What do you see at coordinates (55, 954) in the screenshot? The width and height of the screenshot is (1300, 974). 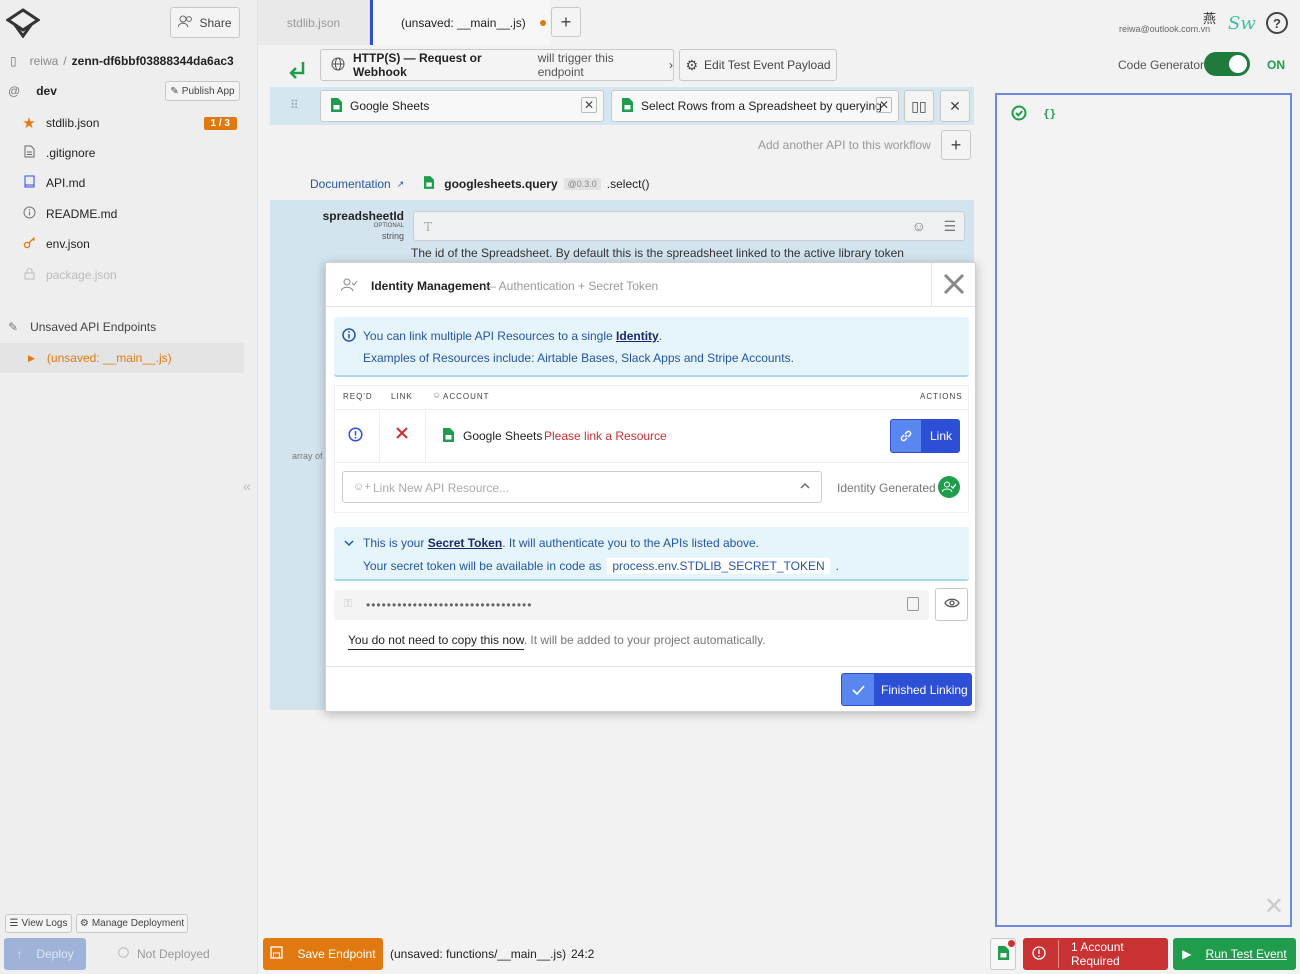 I see `deploy-label: Deploy` at bounding box center [55, 954].